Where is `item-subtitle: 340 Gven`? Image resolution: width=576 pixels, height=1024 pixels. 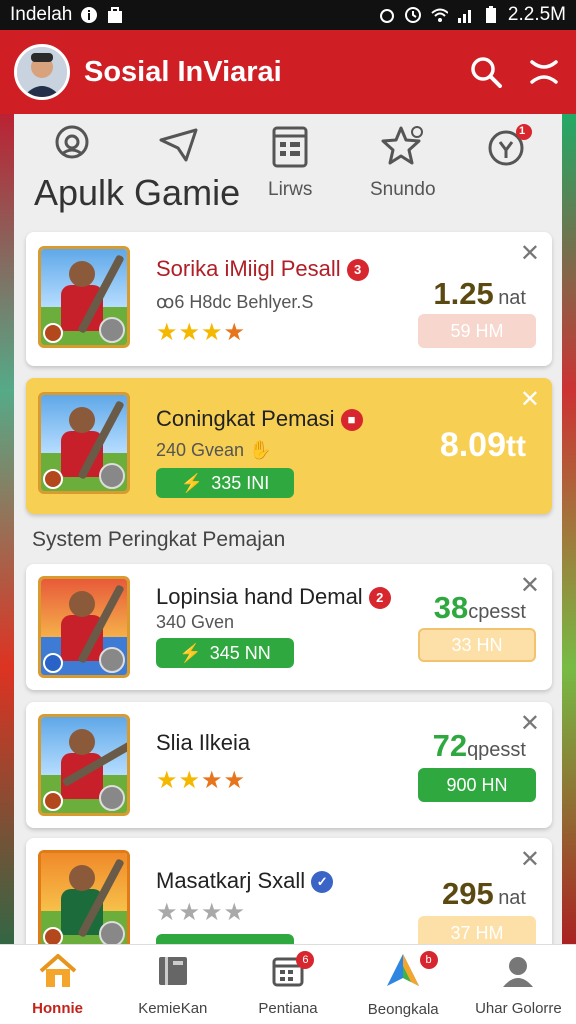
item-subtitle: 340 Gven is located at coordinates (195, 622).